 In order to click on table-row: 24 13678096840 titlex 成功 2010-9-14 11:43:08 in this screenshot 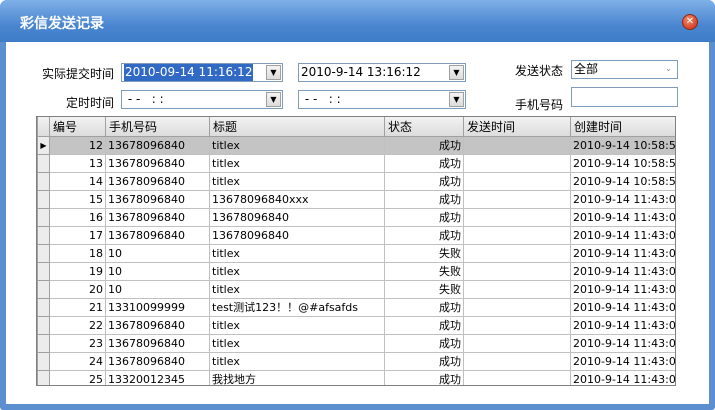, I will do `click(356, 361)`.